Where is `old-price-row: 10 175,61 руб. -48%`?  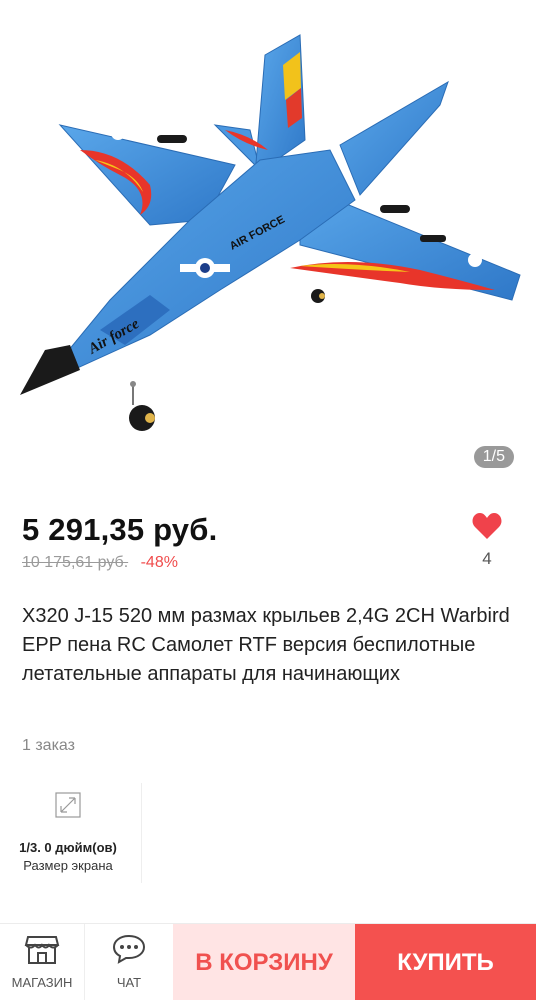 old-price-row: 10 175,61 руб. -48% is located at coordinates (119, 563).